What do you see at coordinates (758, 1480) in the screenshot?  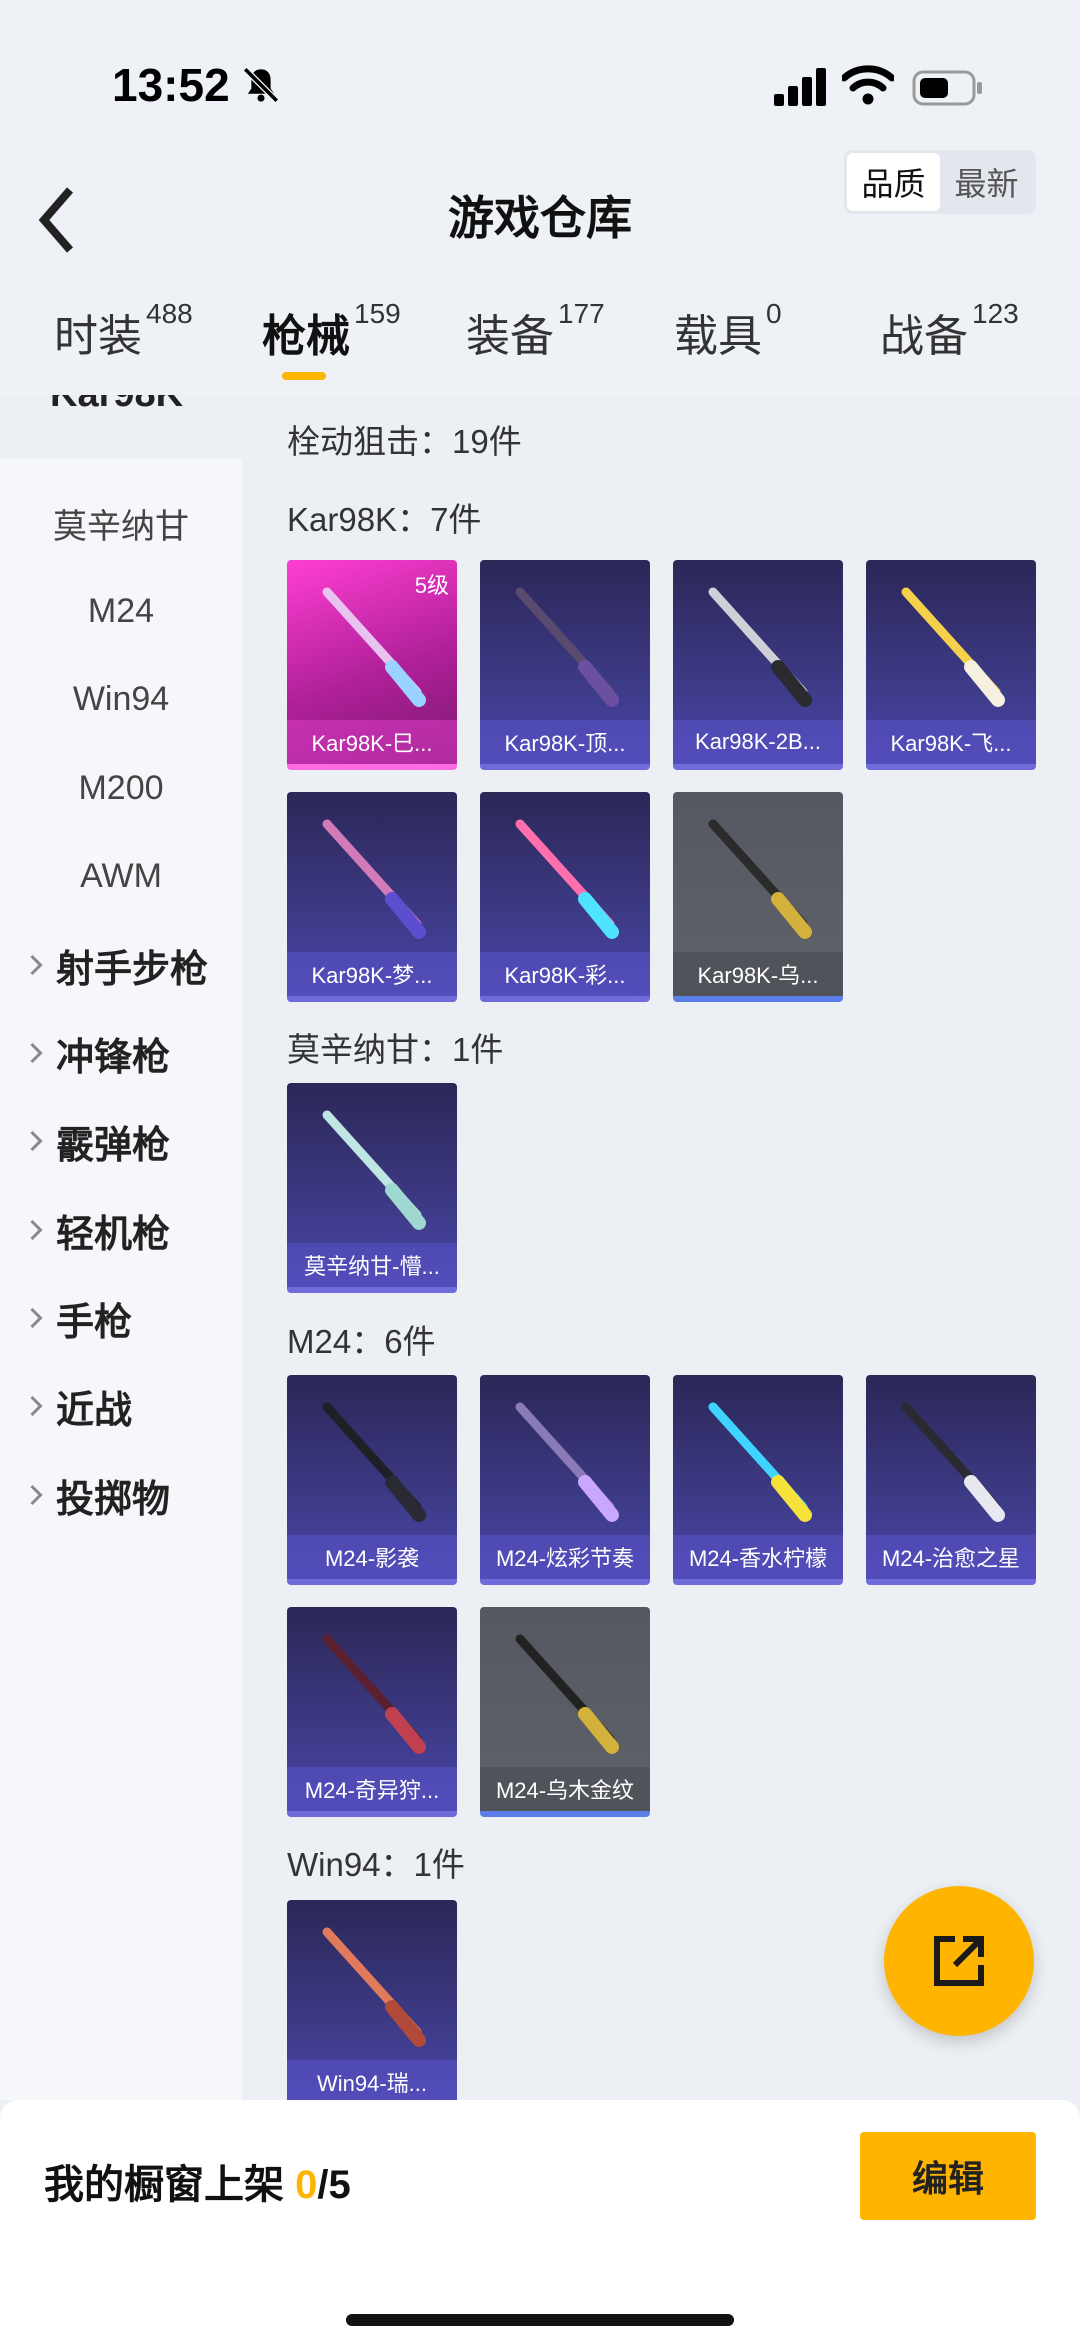 I see `skin-card: M24-香水柠檬` at bounding box center [758, 1480].